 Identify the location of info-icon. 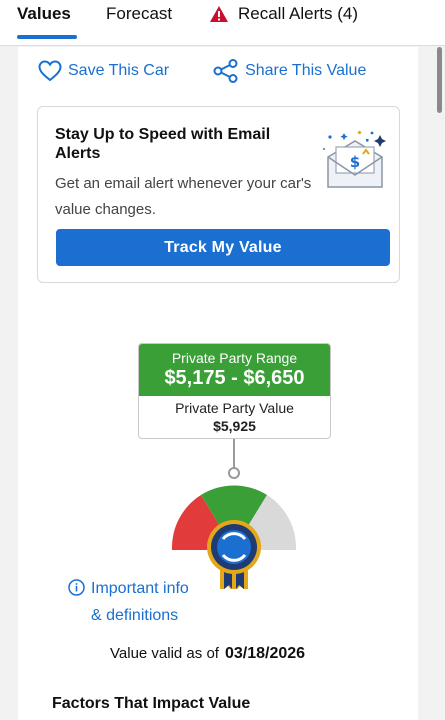
(76, 587).